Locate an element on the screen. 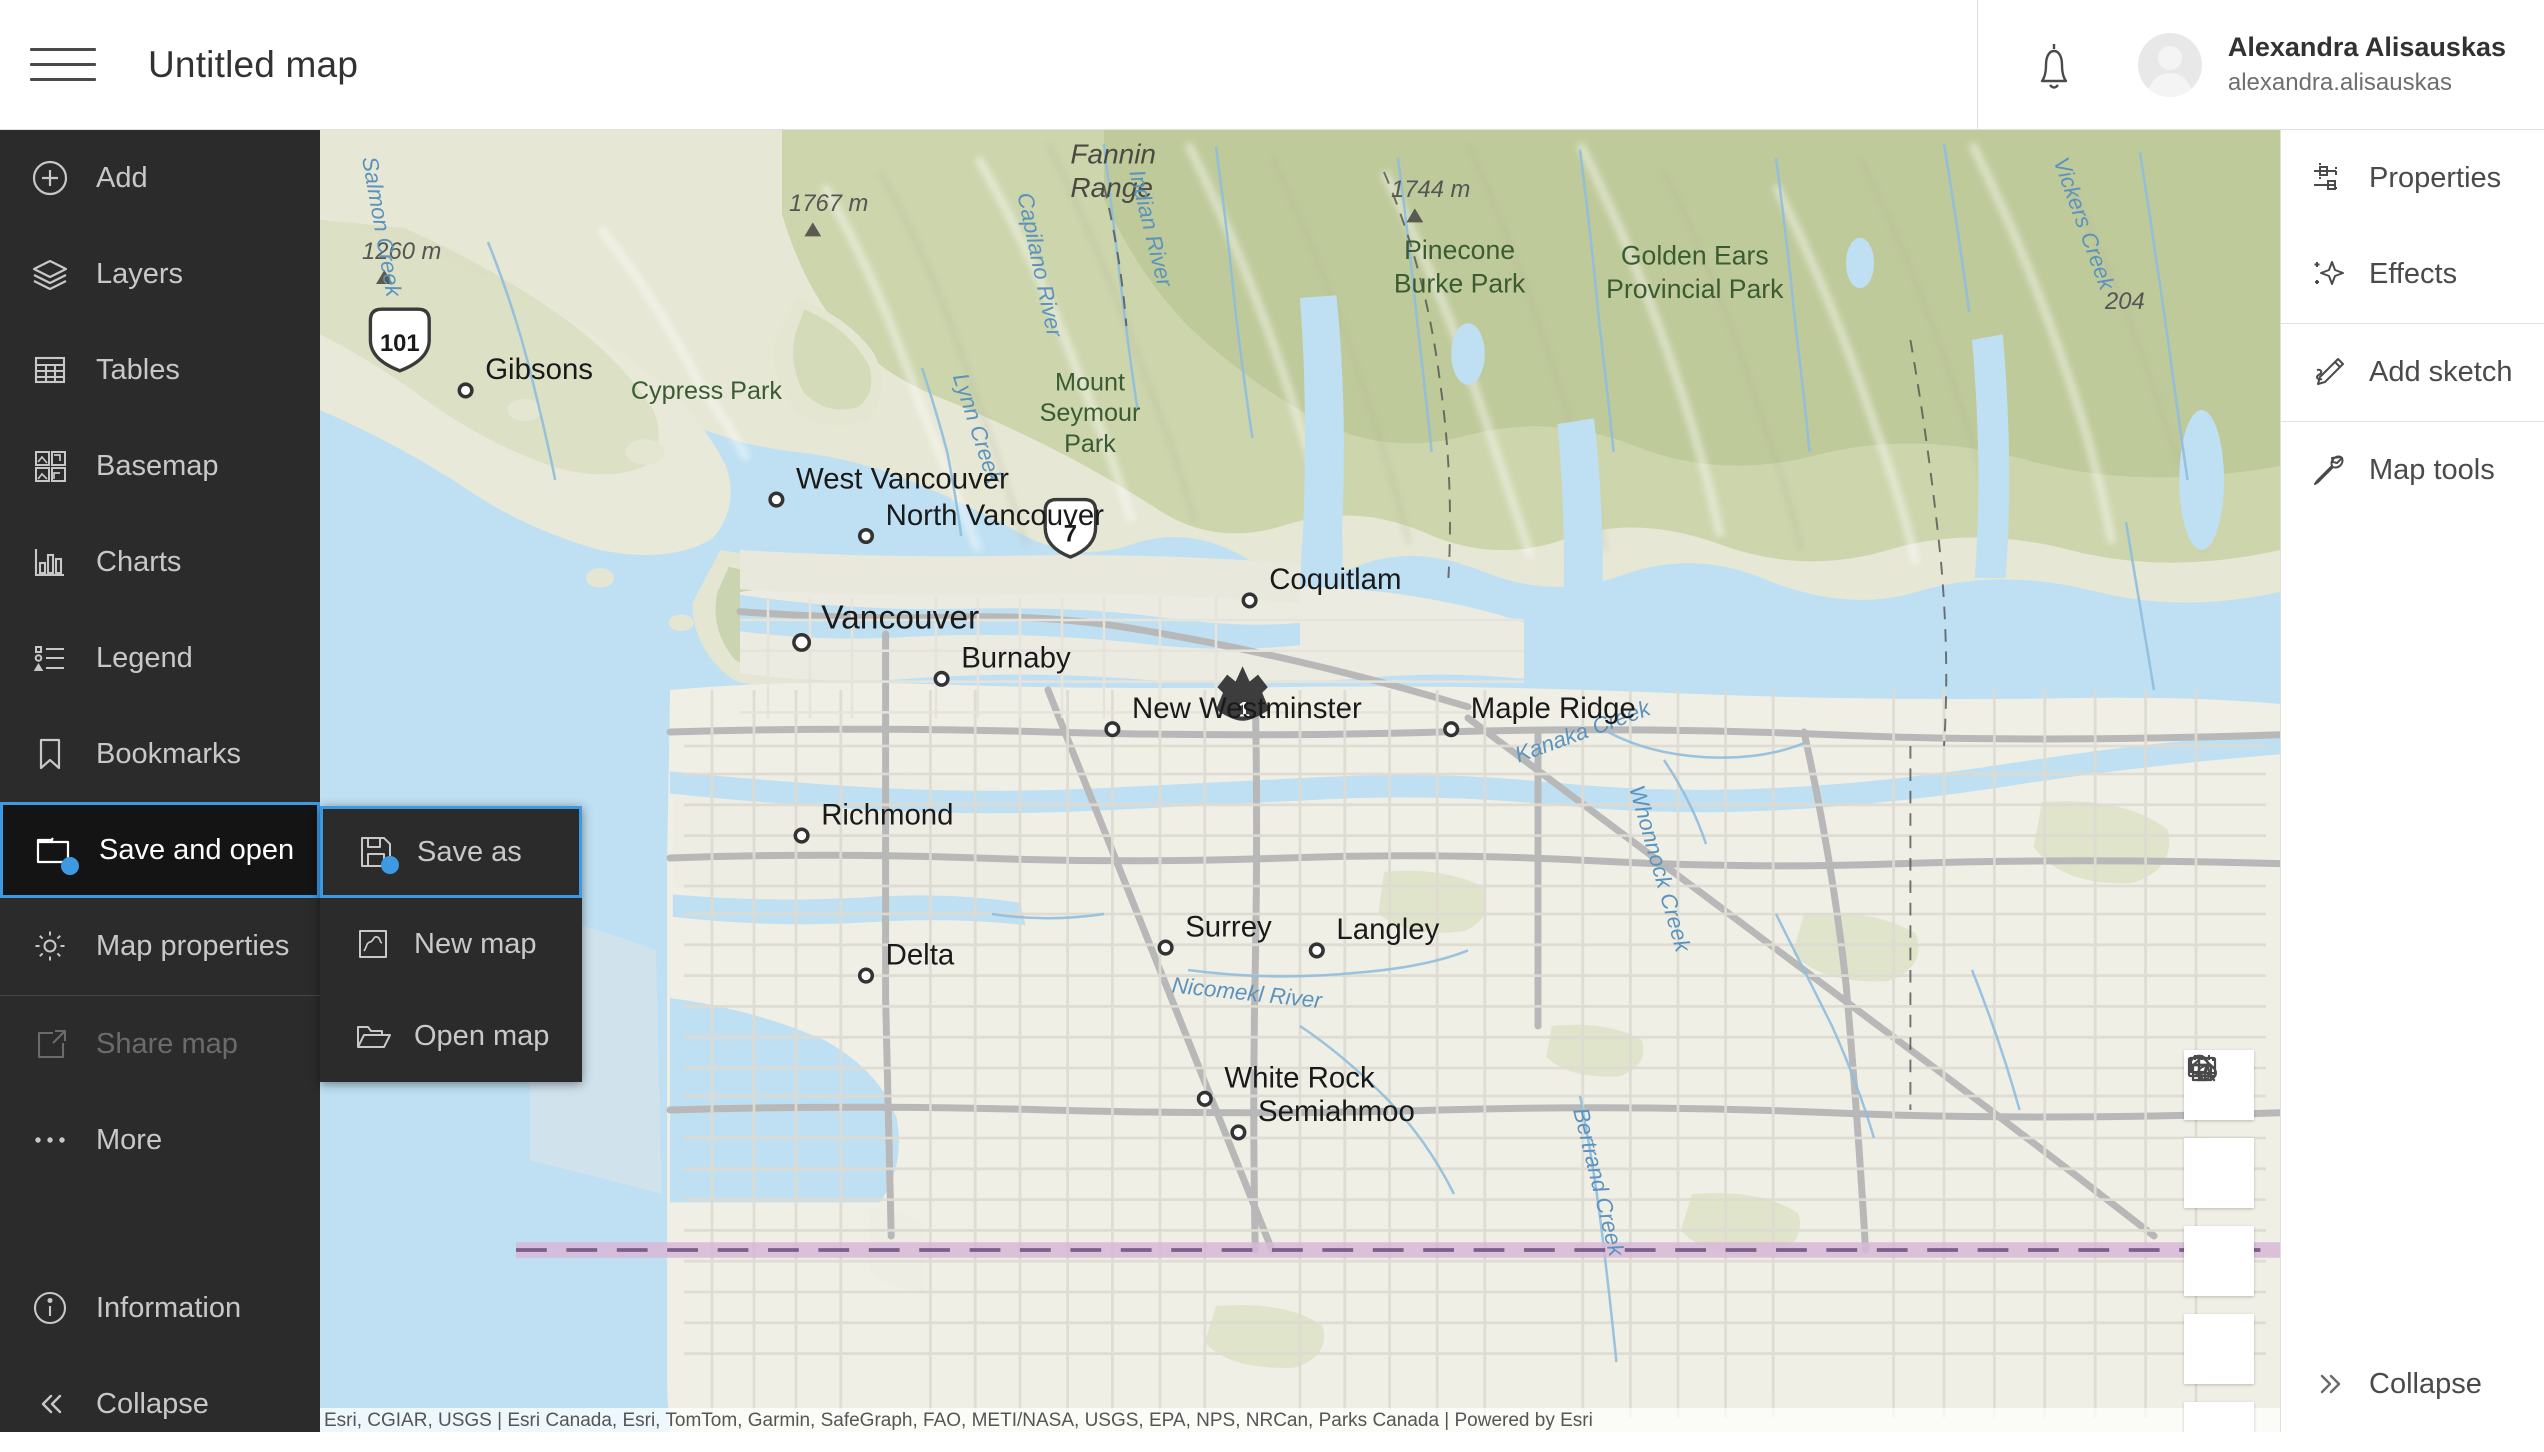  svg-text: 101 is located at coordinates (400, 343).